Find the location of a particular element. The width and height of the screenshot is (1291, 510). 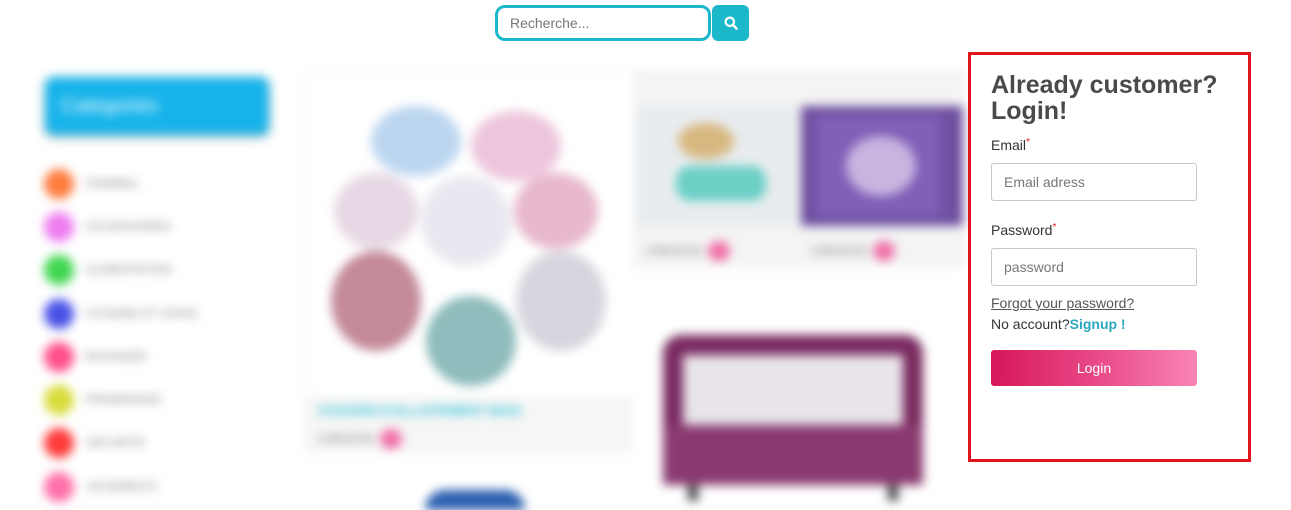

category-label: BAIGNADE is located at coordinates (116, 356).